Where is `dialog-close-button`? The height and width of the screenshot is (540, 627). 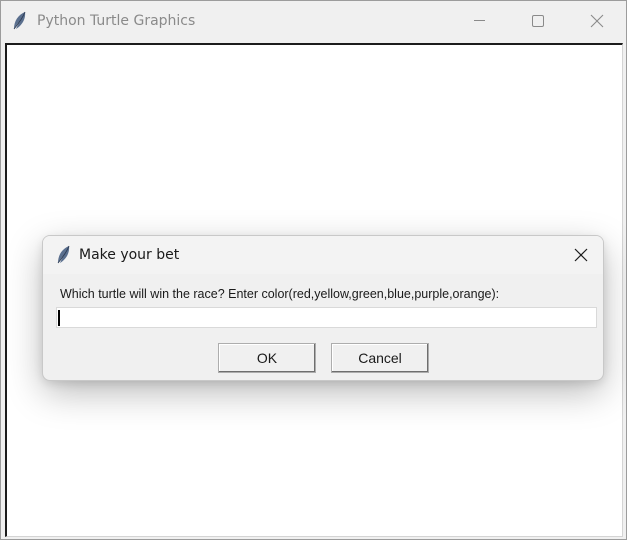 dialog-close-button is located at coordinates (581, 255).